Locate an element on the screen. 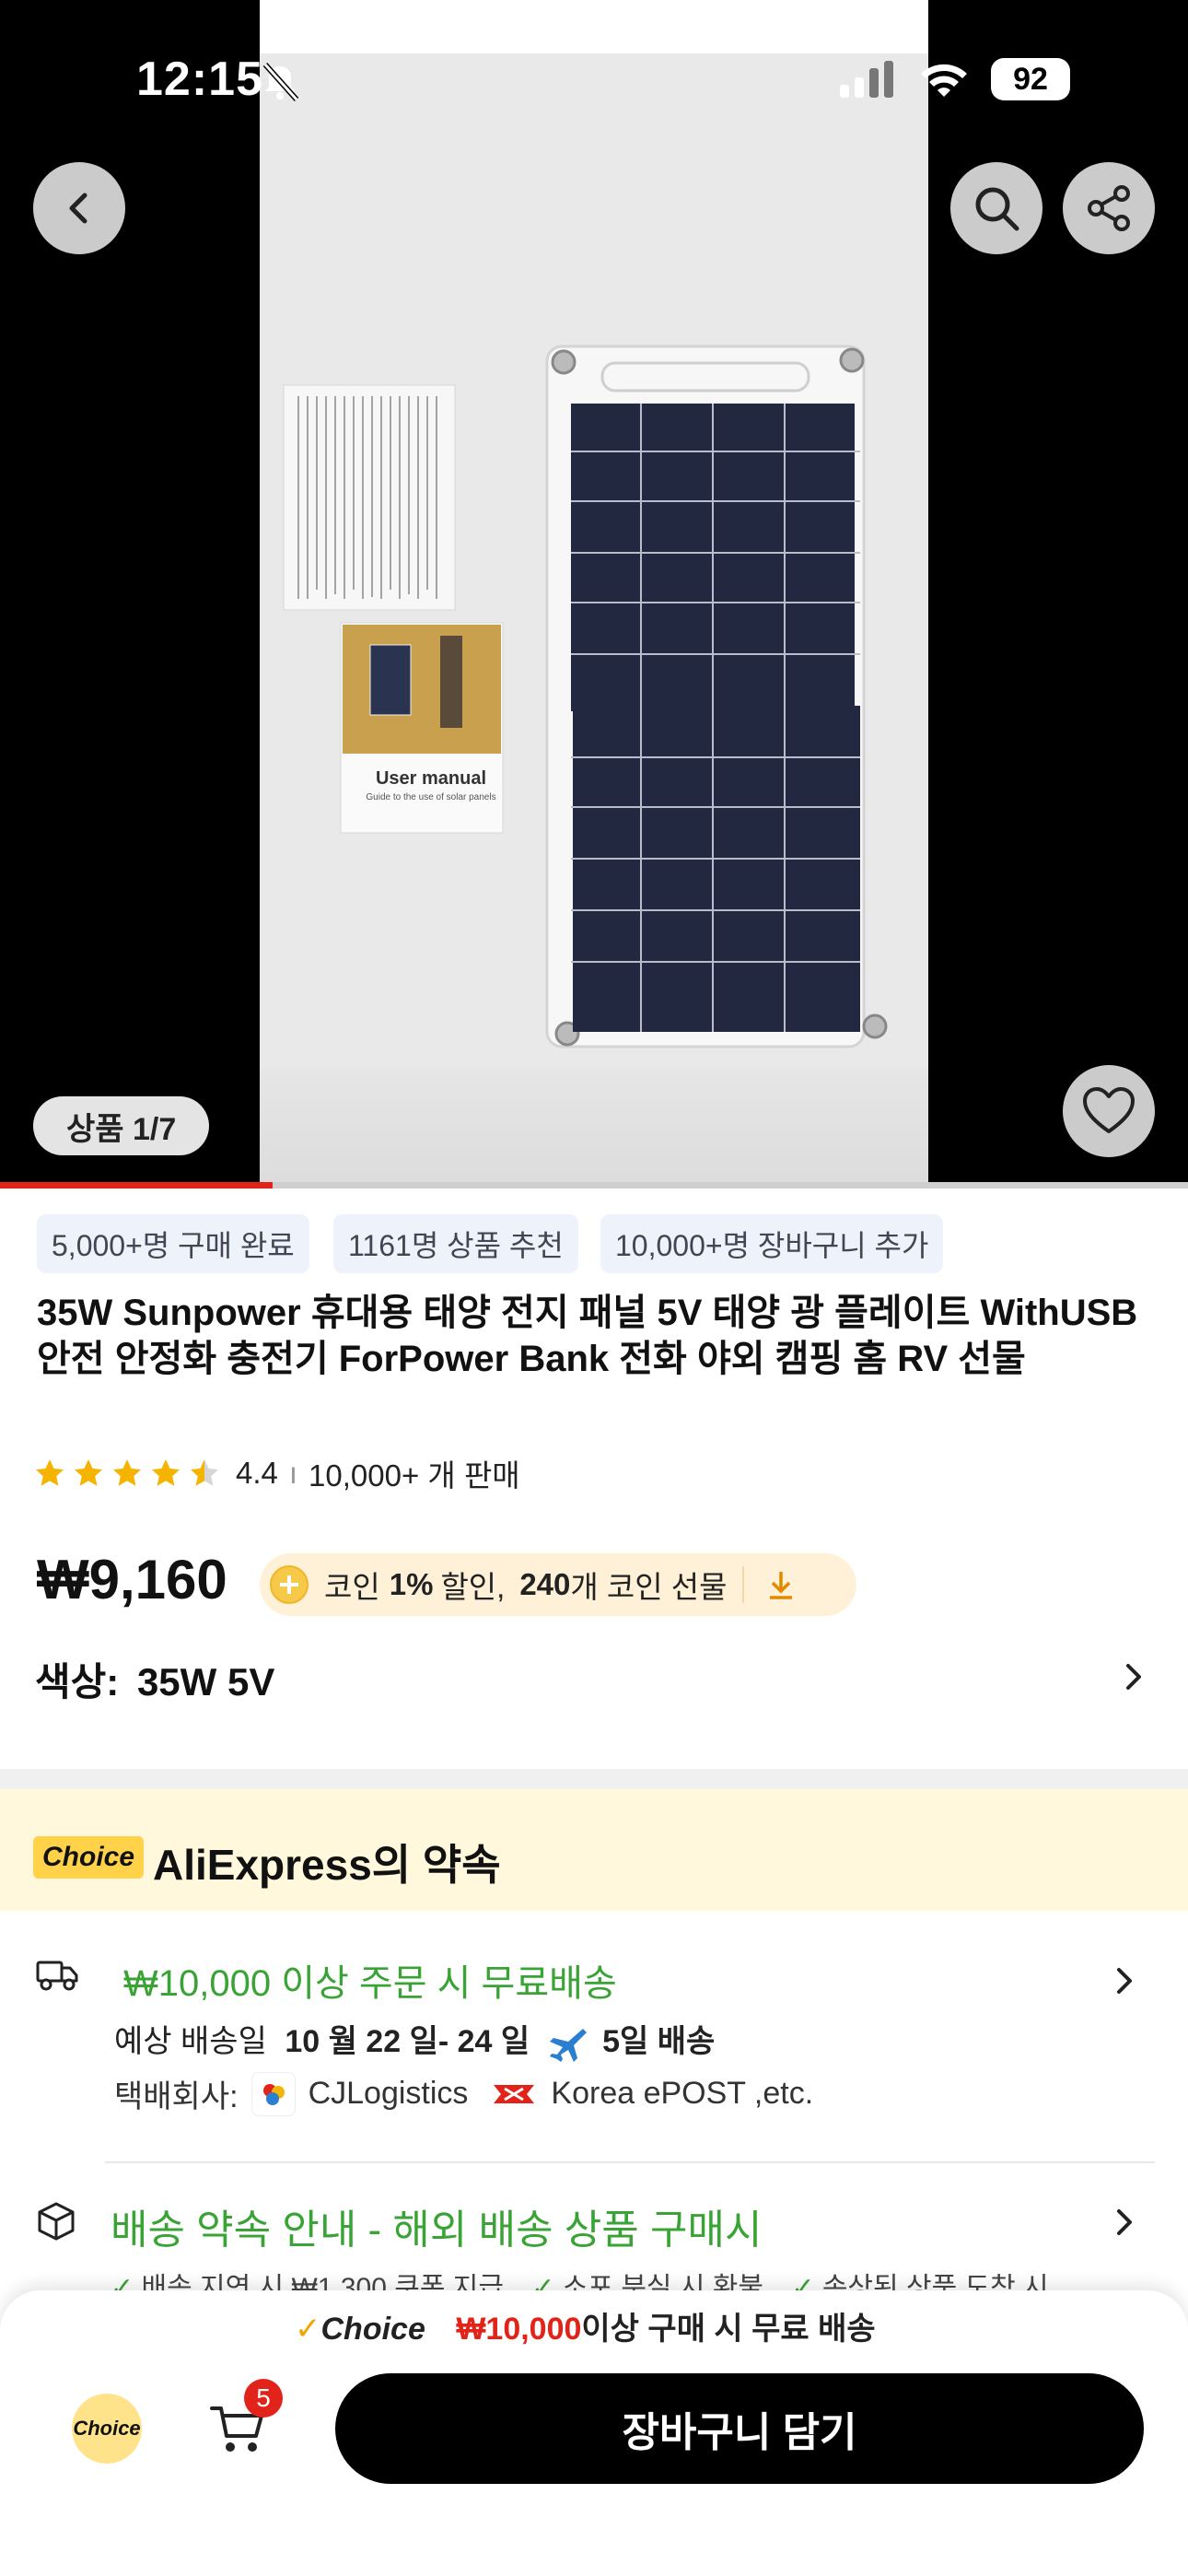 This screenshot has width=1188, height=2576. wifi-icon is located at coordinates (944, 80).